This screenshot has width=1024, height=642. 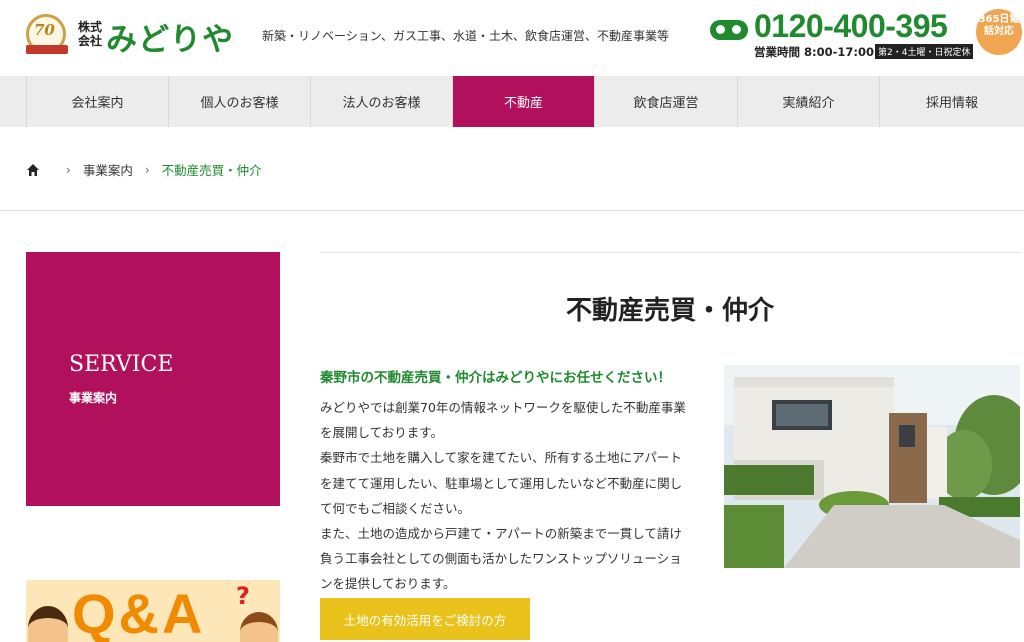 I want to click on breadcrumb: › 事業案内 › 不動産売買・仲介, so click(x=144, y=169).